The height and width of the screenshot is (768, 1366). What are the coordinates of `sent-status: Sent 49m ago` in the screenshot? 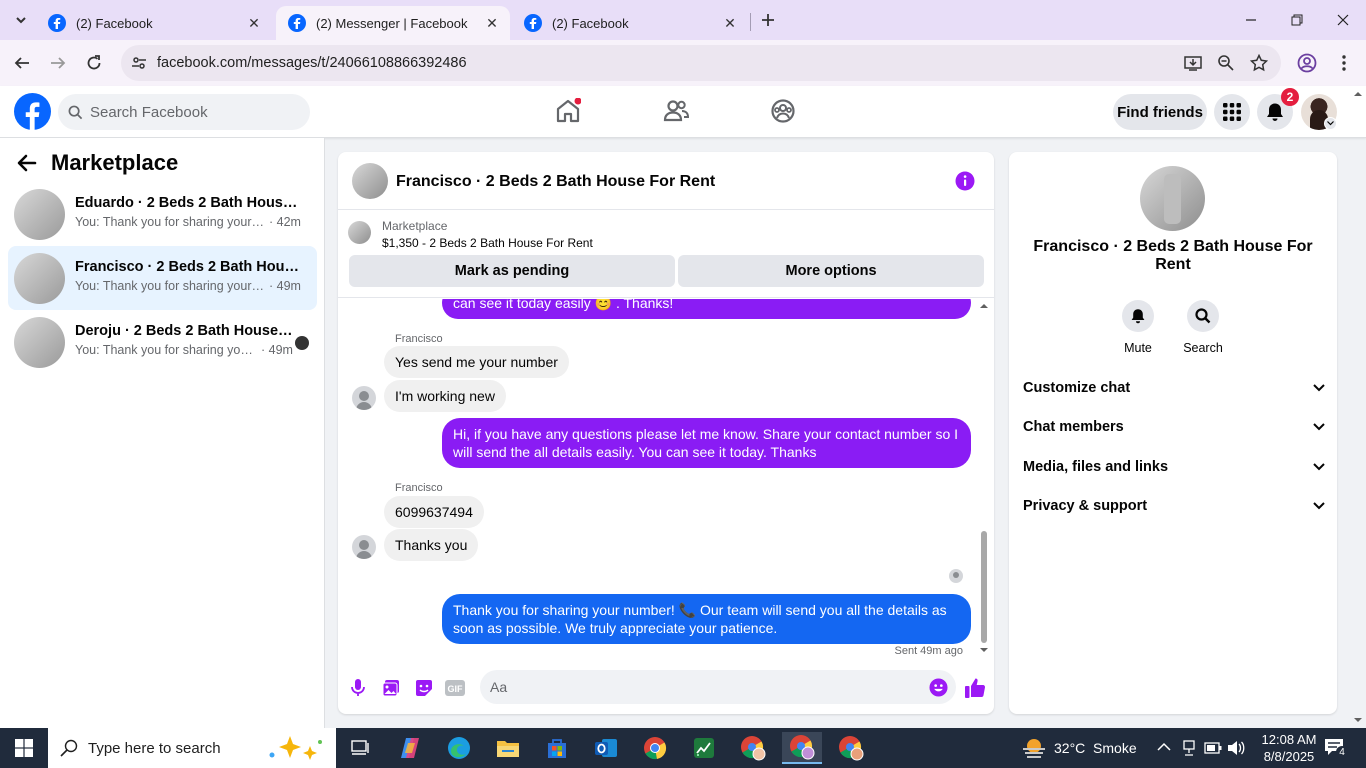 It's located at (929, 651).